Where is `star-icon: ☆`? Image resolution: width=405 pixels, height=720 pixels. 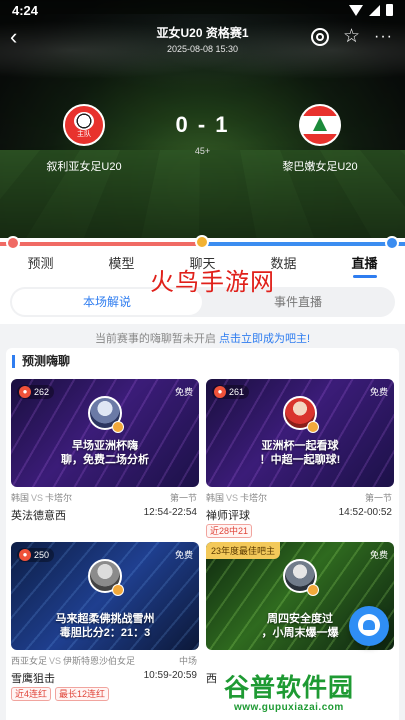
star-icon: ☆ is located at coordinates (351, 36).